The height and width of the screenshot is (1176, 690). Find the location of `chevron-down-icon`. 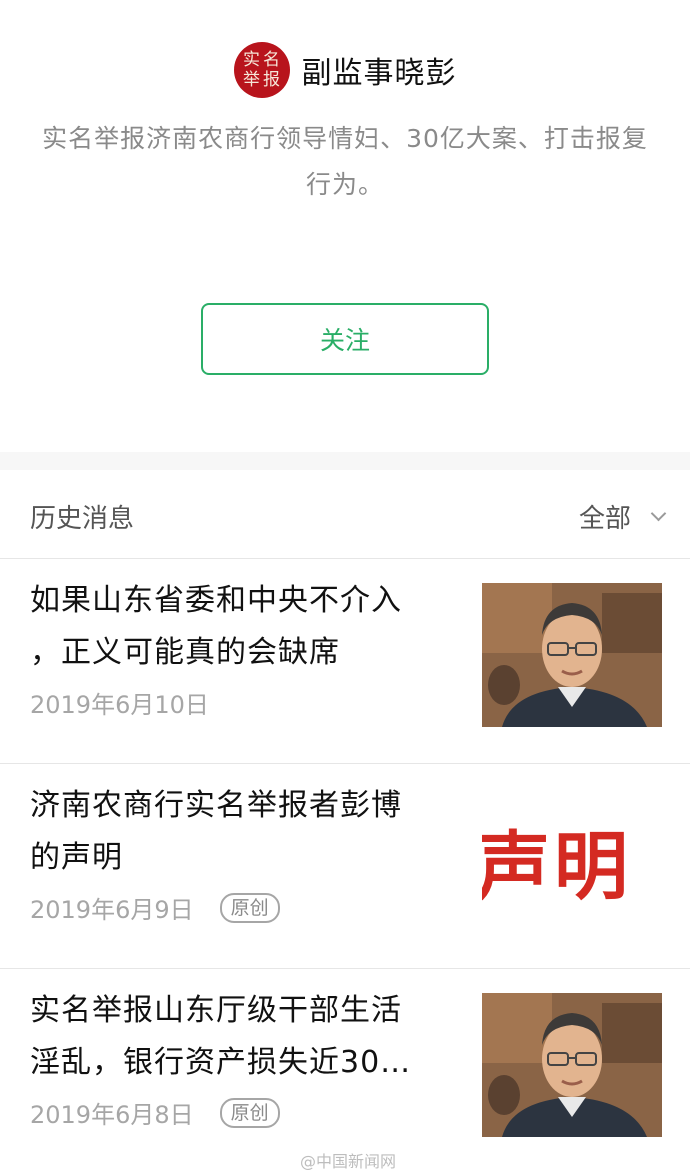

chevron-down-icon is located at coordinates (658, 513).